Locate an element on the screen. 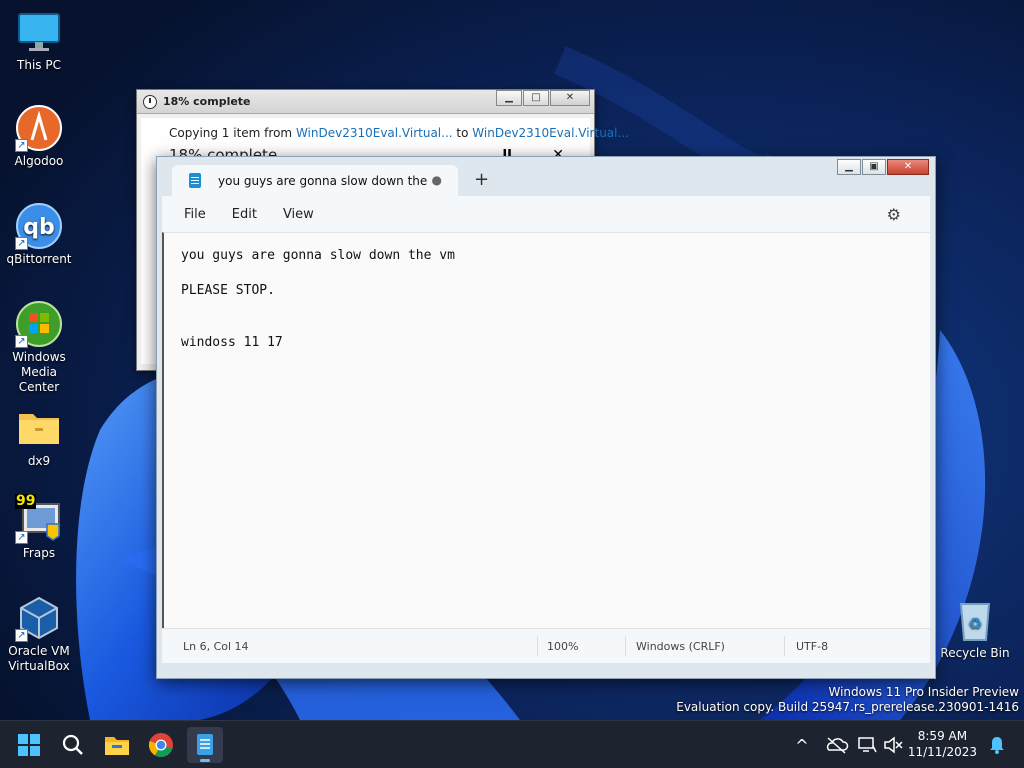  notepad-statusbar: Ln 6, Col 14 100% Windows (CRLF) UTF-8 is located at coordinates (546, 645).